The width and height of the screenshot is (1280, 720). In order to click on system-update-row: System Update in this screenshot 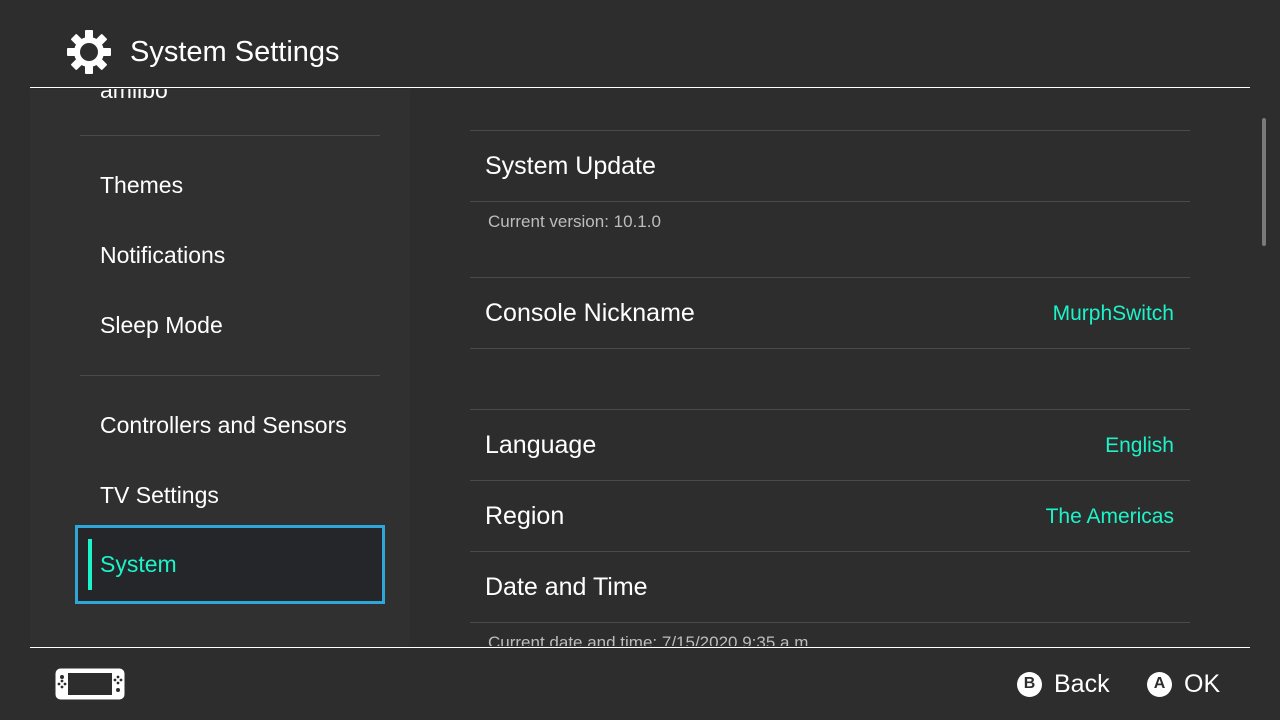, I will do `click(570, 166)`.